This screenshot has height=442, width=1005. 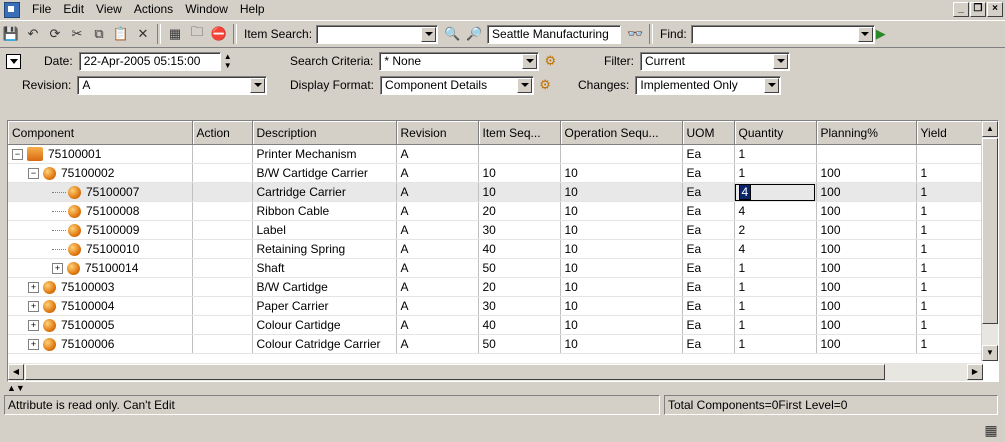 I want to click on cell-description: Retaining Spring, so click(x=324, y=249).